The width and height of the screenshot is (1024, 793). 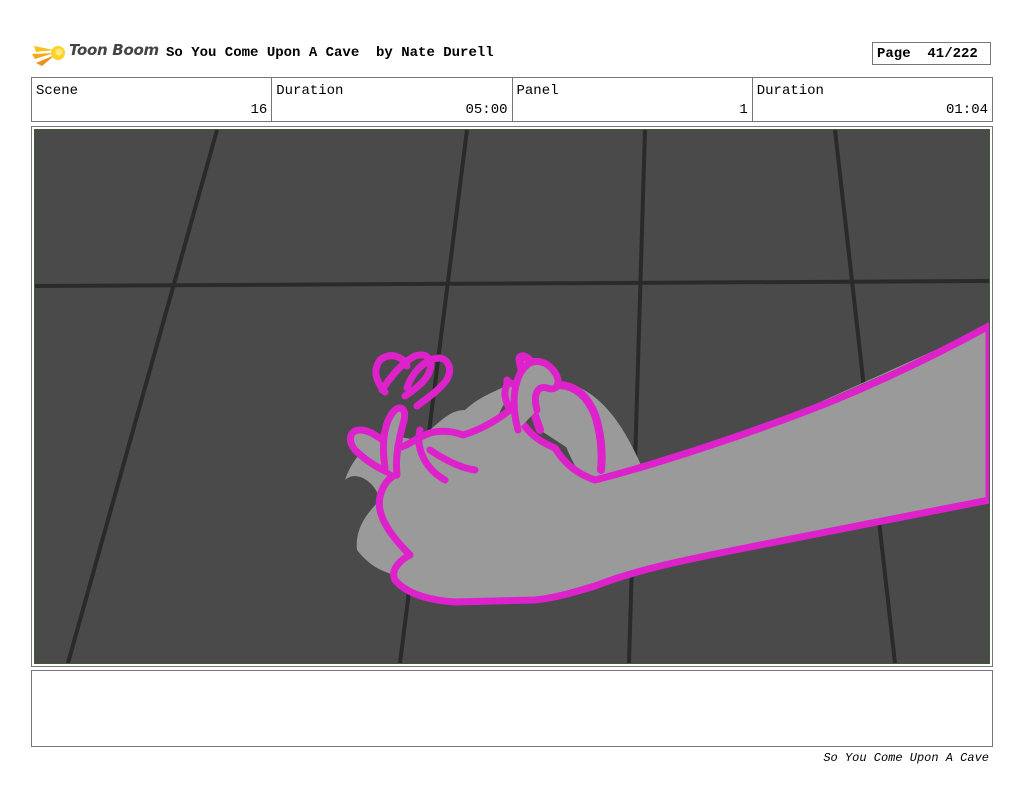 I want to click on footer-title: So You Come Upon A Cave, so click(x=906, y=758).